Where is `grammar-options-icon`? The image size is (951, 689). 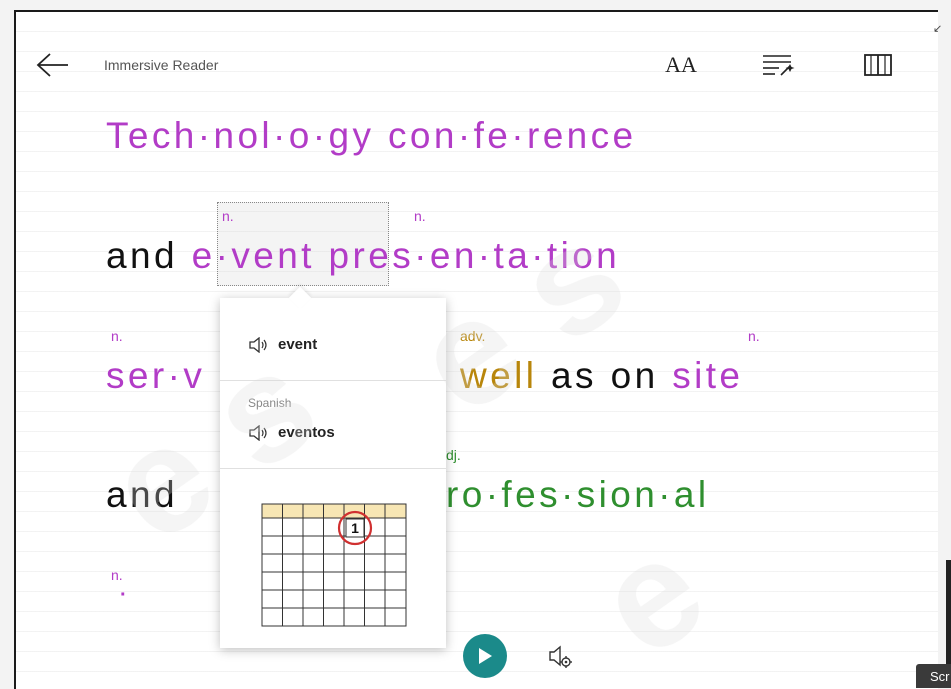 grammar-options-icon is located at coordinates (779, 65).